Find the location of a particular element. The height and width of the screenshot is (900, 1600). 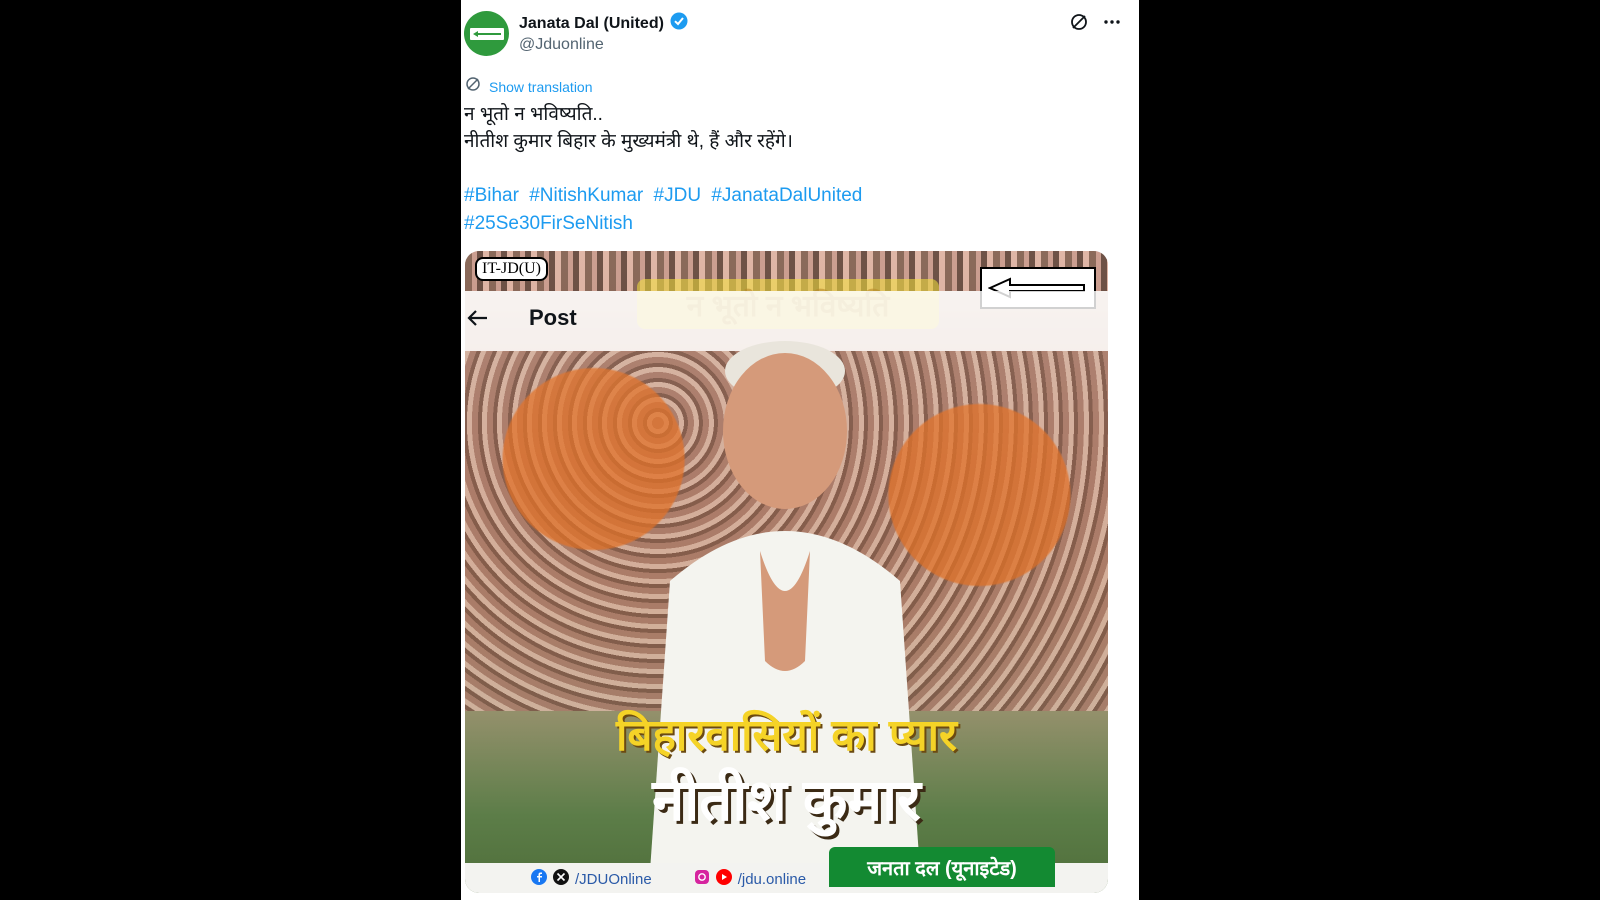

header-actions is located at coordinates (1095, 22).